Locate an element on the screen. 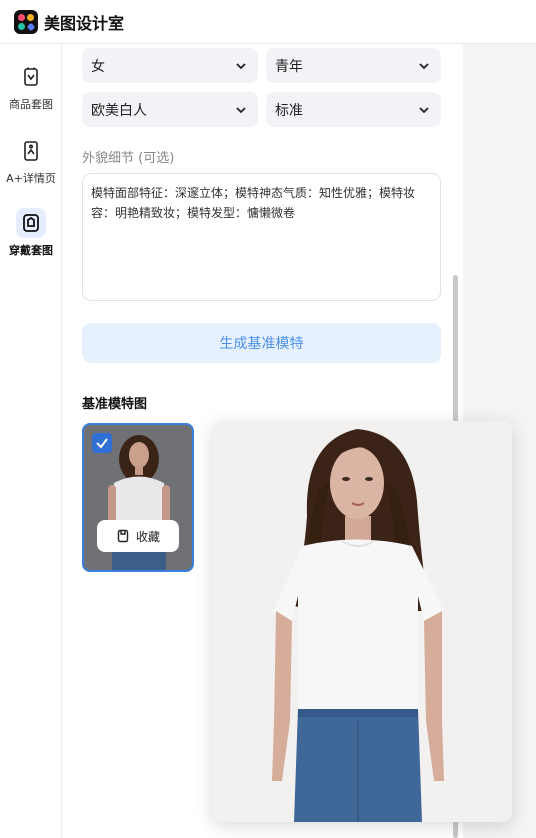  sidebar-item-product-set: 商品套图 is located at coordinates (31, 87).